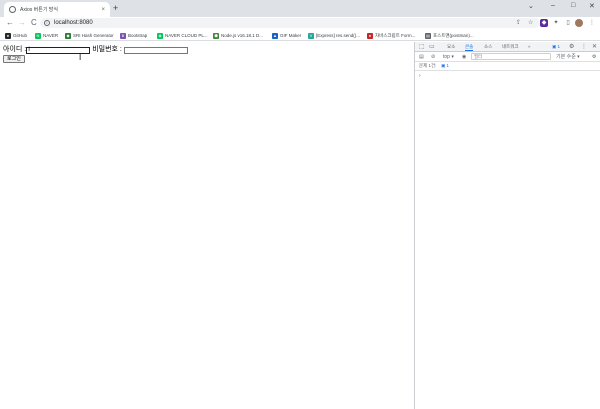  What do you see at coordinates (103, 10) in the screenshot?
I see `close-tab-icon: ×` at bounding box center [103, 10].